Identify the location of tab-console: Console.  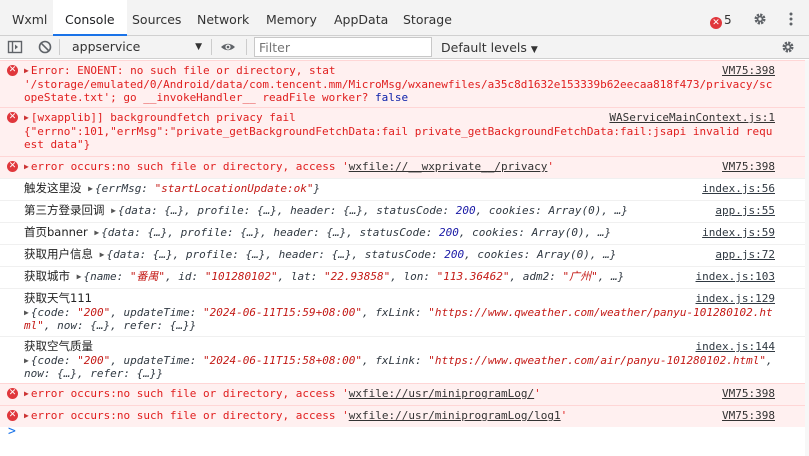
(90, 18).